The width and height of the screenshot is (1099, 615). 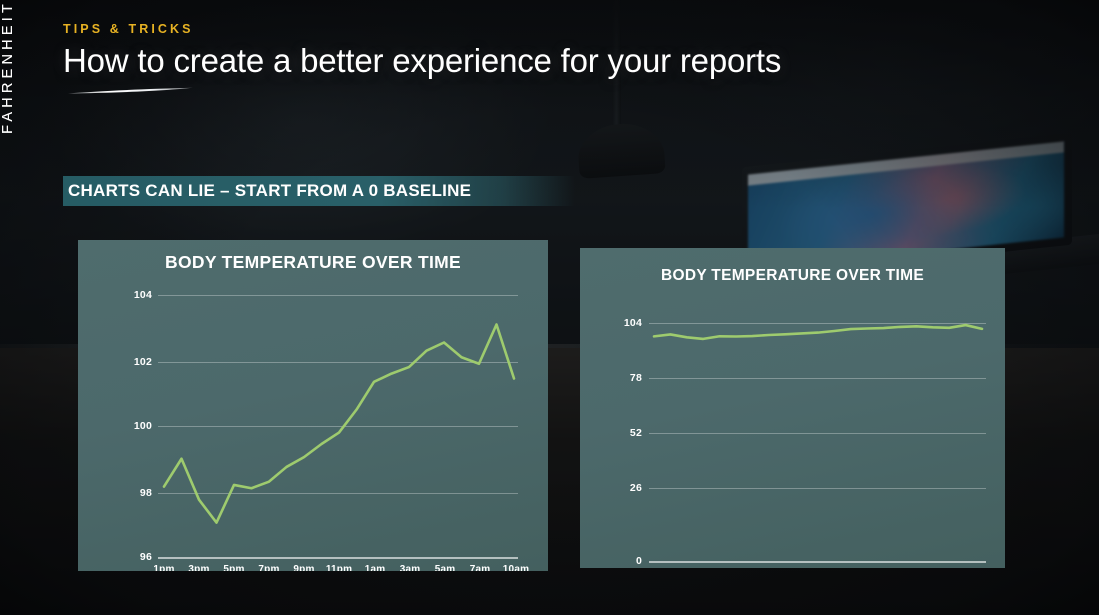 I want to click on title-underline-swoosh, so click(x=130, y=90).